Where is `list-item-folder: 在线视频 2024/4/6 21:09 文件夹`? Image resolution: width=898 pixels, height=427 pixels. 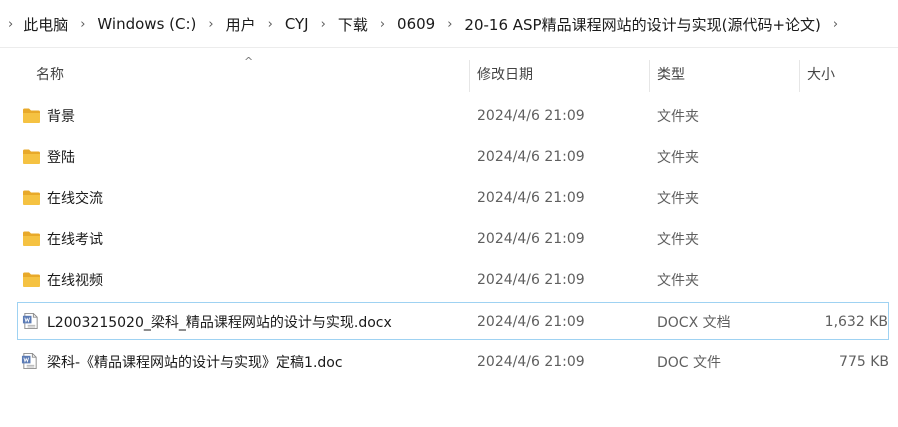
list-item-folder: 在线视频 2024/4/6 21:09 文件夹 is located at coordinates (453, 280).